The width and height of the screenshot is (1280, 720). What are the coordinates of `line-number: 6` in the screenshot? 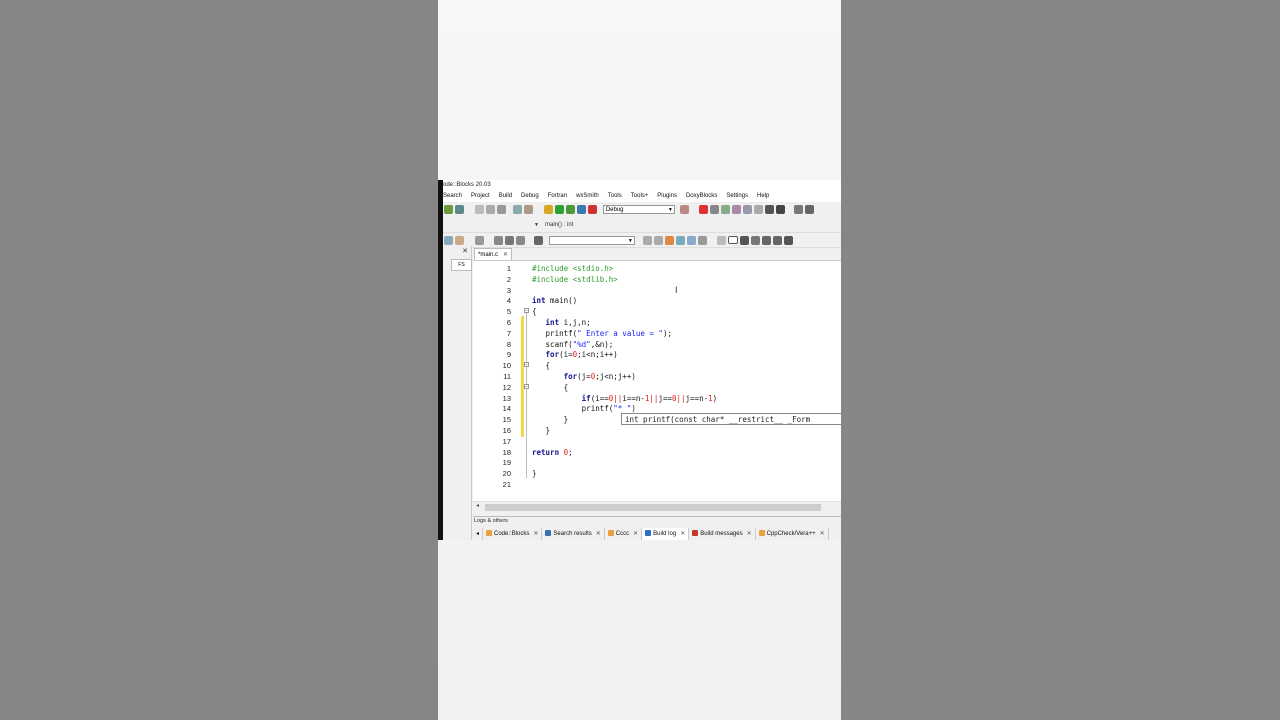 It's located at (508, 322).